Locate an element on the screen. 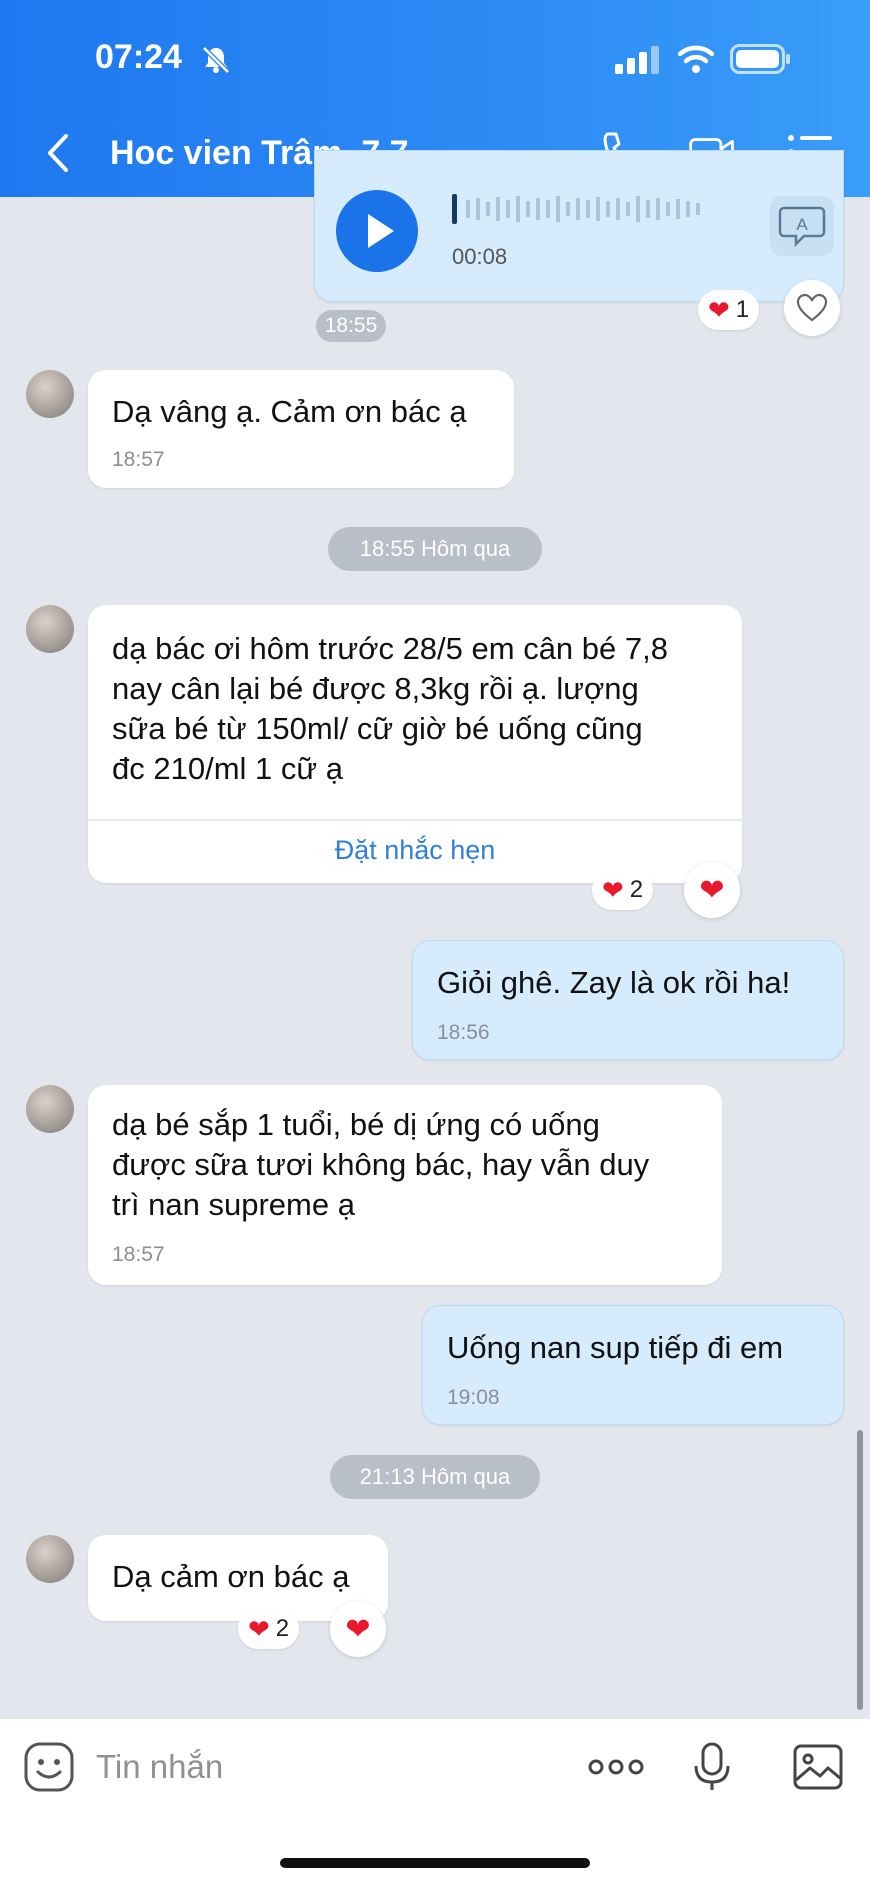  my-message-bubble: Giỏi ghê. Zay là ok rồi ha! 18:56 is located at coordinates (628, 1000).